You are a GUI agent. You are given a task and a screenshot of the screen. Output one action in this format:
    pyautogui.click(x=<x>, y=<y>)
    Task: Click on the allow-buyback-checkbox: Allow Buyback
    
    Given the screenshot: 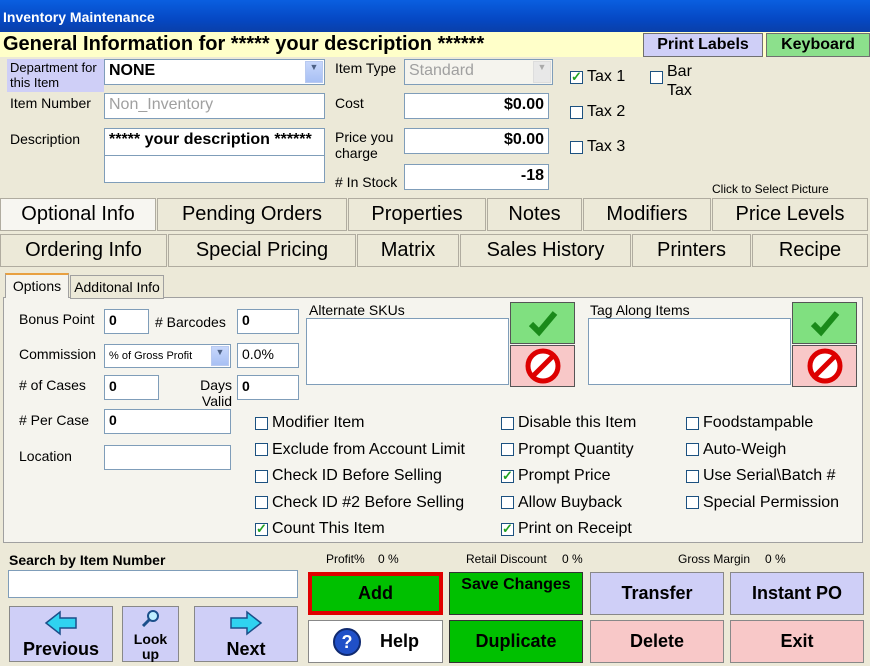 What is the action you would take?
    pyautogui.click(x=568, y=503)
    